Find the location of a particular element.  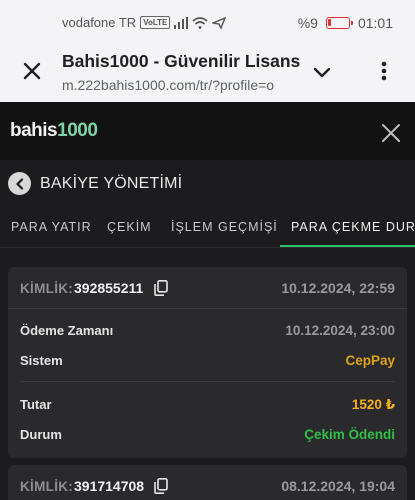

page-header: BAKİYE YÖNETİMİ is located at coordinates (207, 183).